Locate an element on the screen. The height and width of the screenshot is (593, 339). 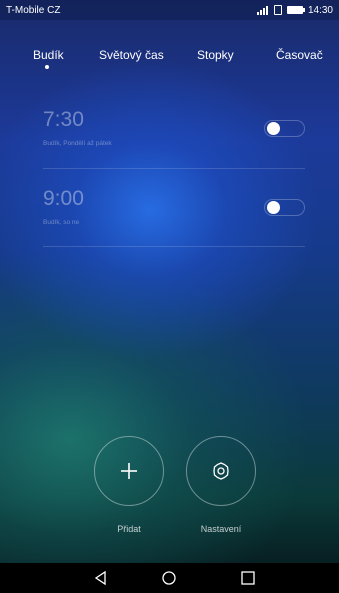
settings-label: Nastavení is located at coordinates (221, 529).